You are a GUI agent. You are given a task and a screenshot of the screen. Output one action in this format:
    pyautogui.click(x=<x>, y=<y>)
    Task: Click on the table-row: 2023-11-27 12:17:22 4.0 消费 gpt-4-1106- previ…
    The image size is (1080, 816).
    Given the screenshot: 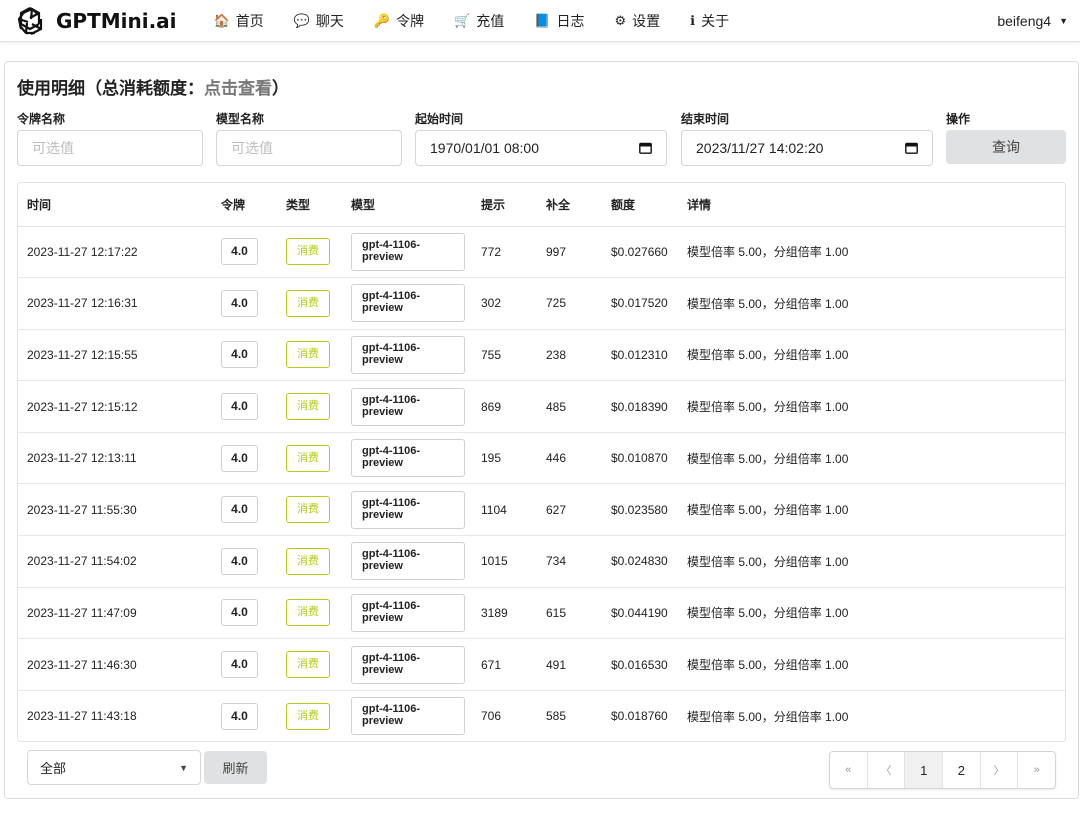 What is the action you would take?
    pyautogui.click(x=541, y=252)
    